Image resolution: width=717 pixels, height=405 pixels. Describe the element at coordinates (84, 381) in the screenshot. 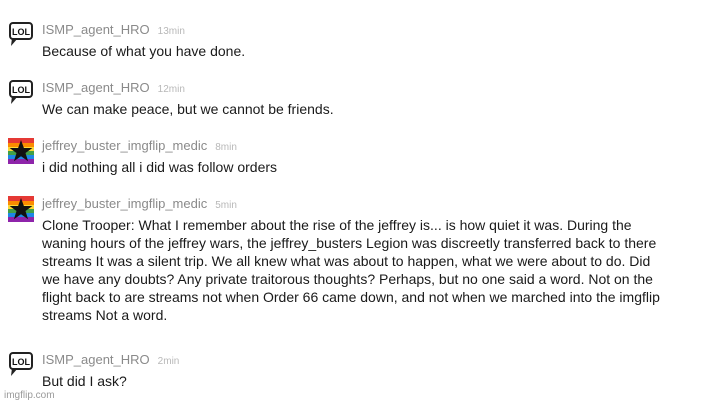

I see `comment-text: But did I ask?` at that location.